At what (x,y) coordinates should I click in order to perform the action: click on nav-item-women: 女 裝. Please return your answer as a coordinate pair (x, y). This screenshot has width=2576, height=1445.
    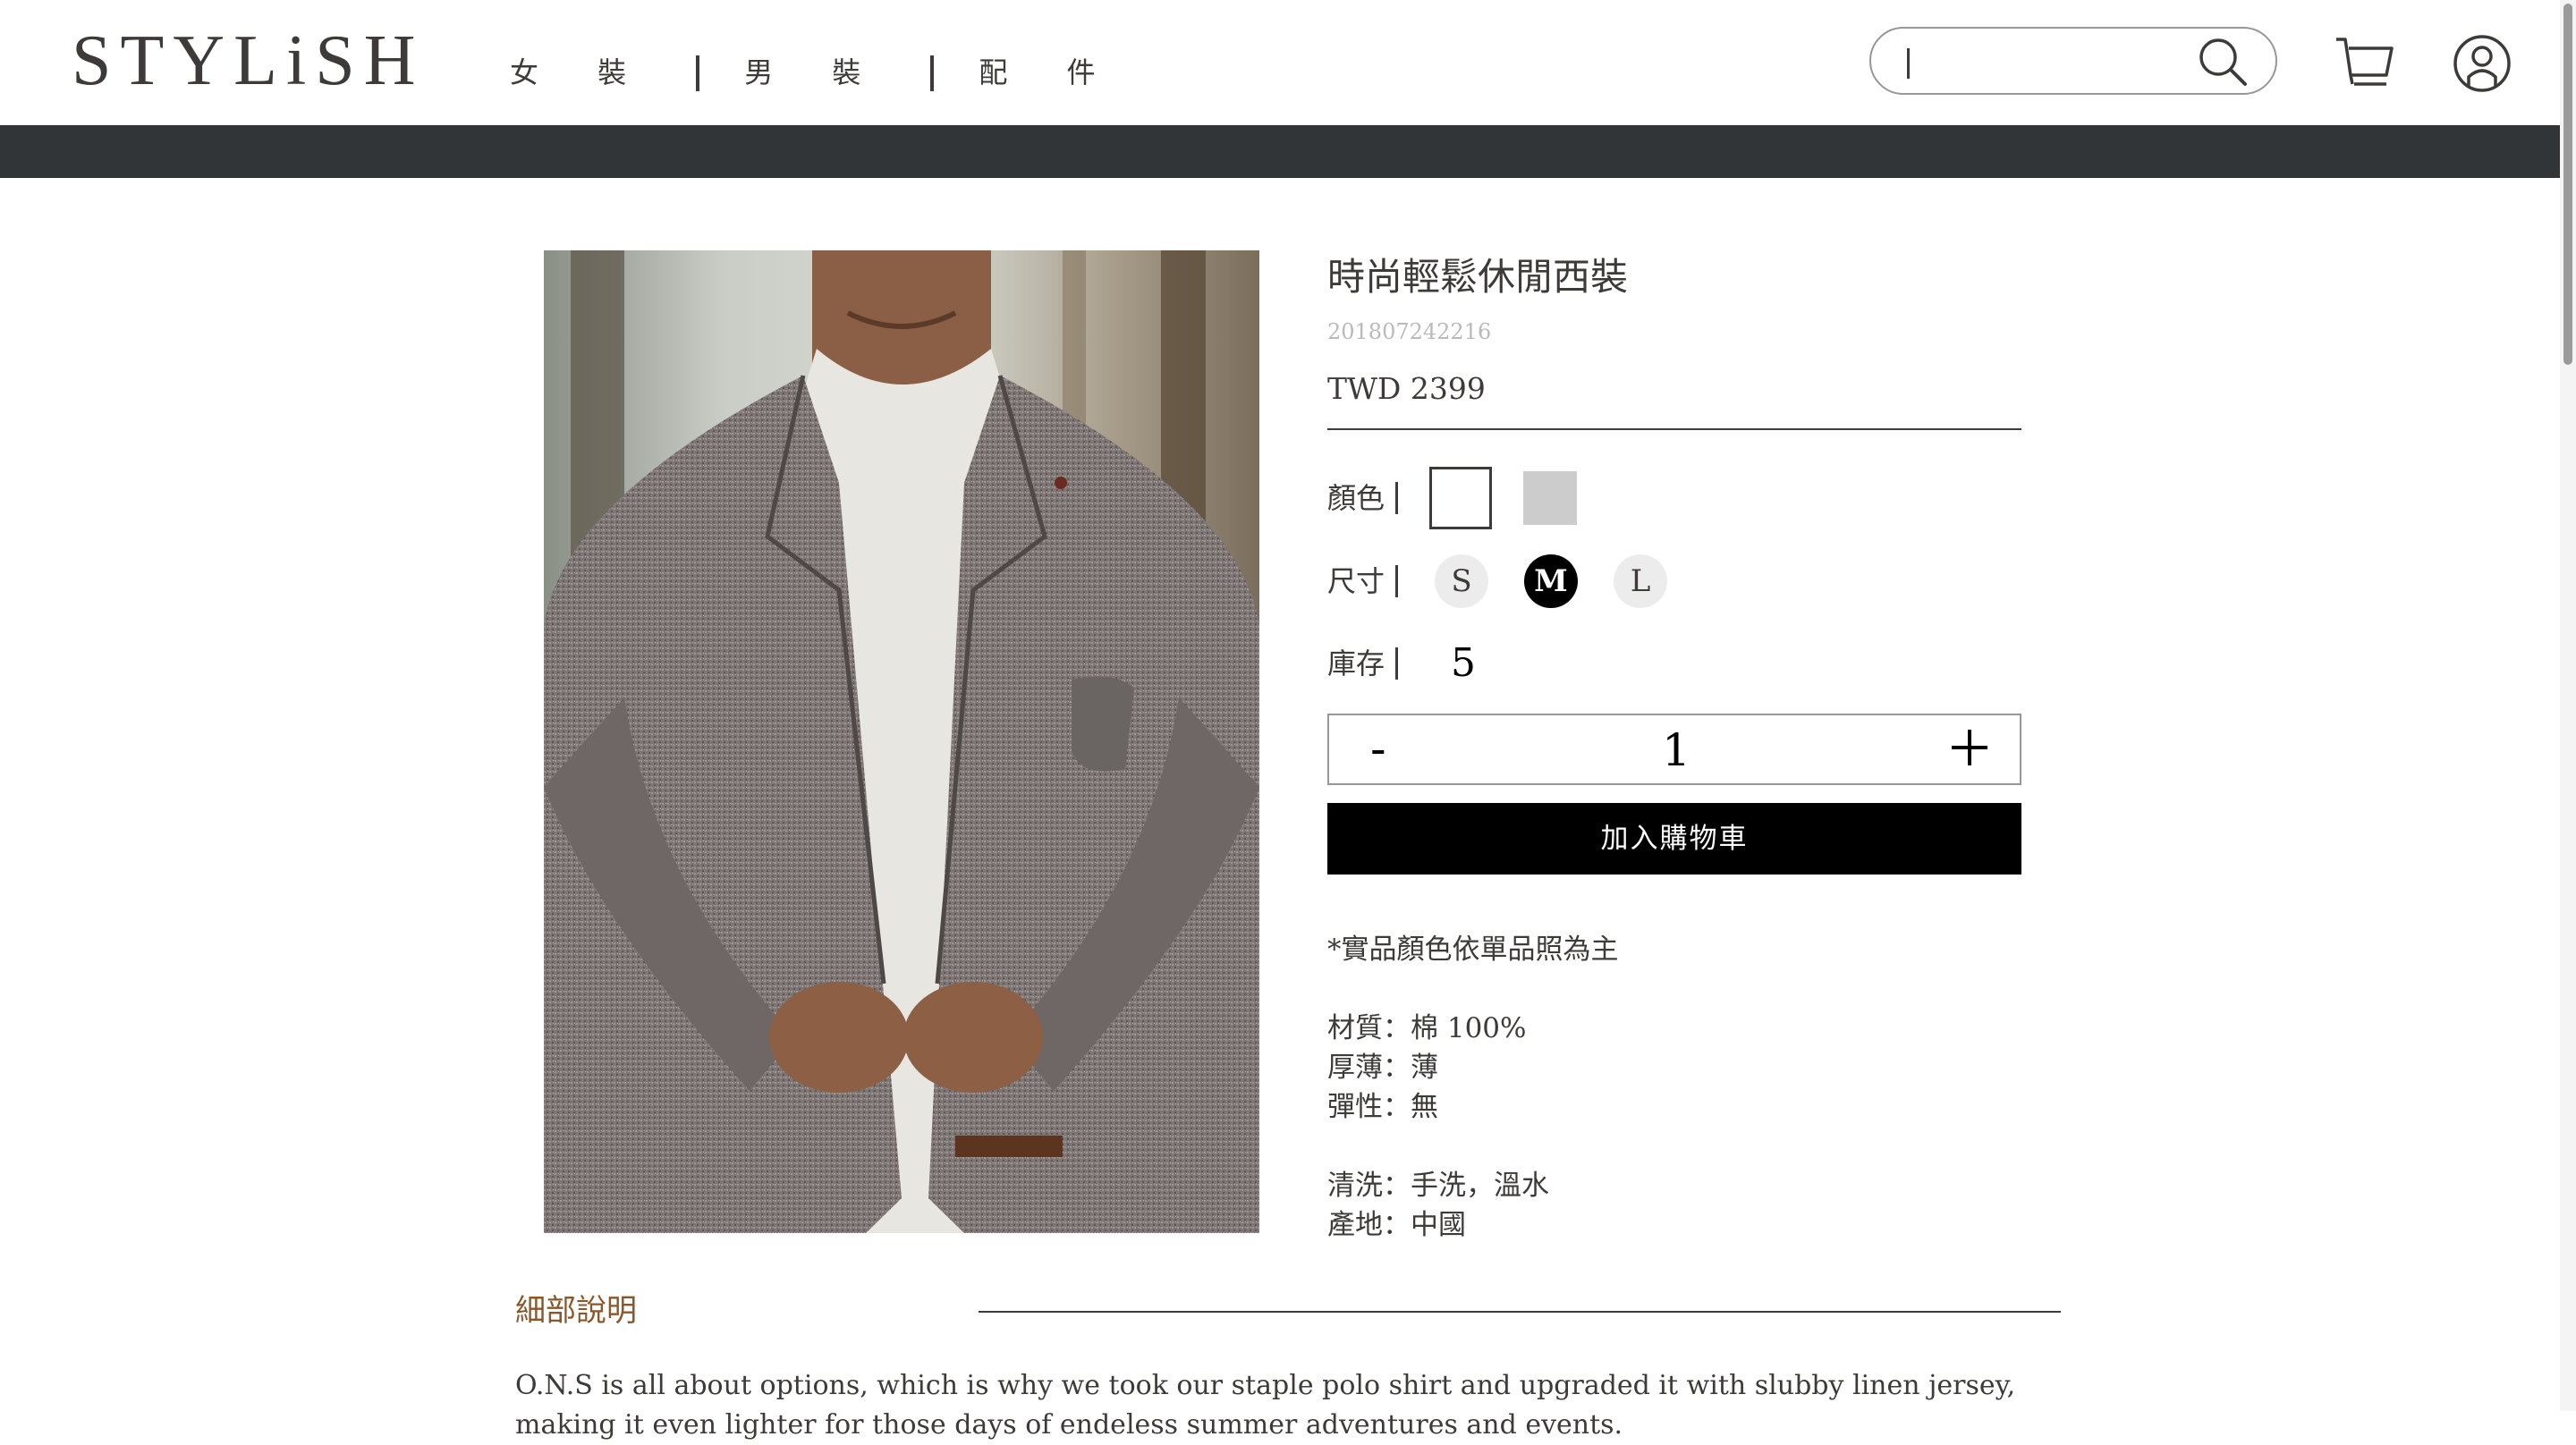
    Looking at the image, I should click on (594, 72).